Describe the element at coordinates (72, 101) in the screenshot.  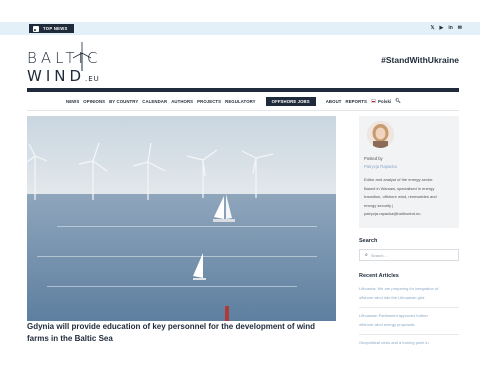
I see `nav-news: NEWS` at that location.